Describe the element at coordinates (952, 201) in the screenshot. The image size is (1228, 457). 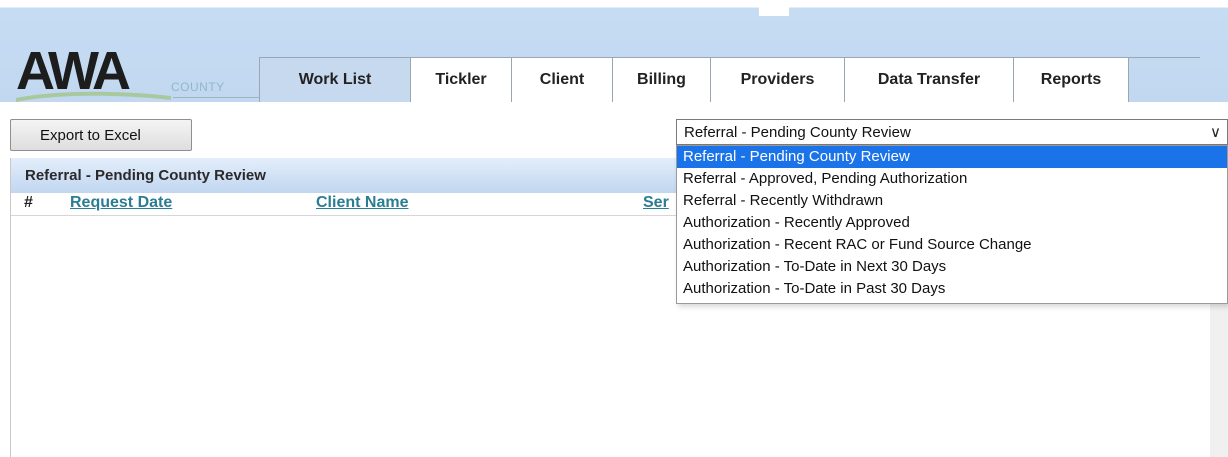
I see `filter-option: Referral - Recently Withdrawn` at that location.